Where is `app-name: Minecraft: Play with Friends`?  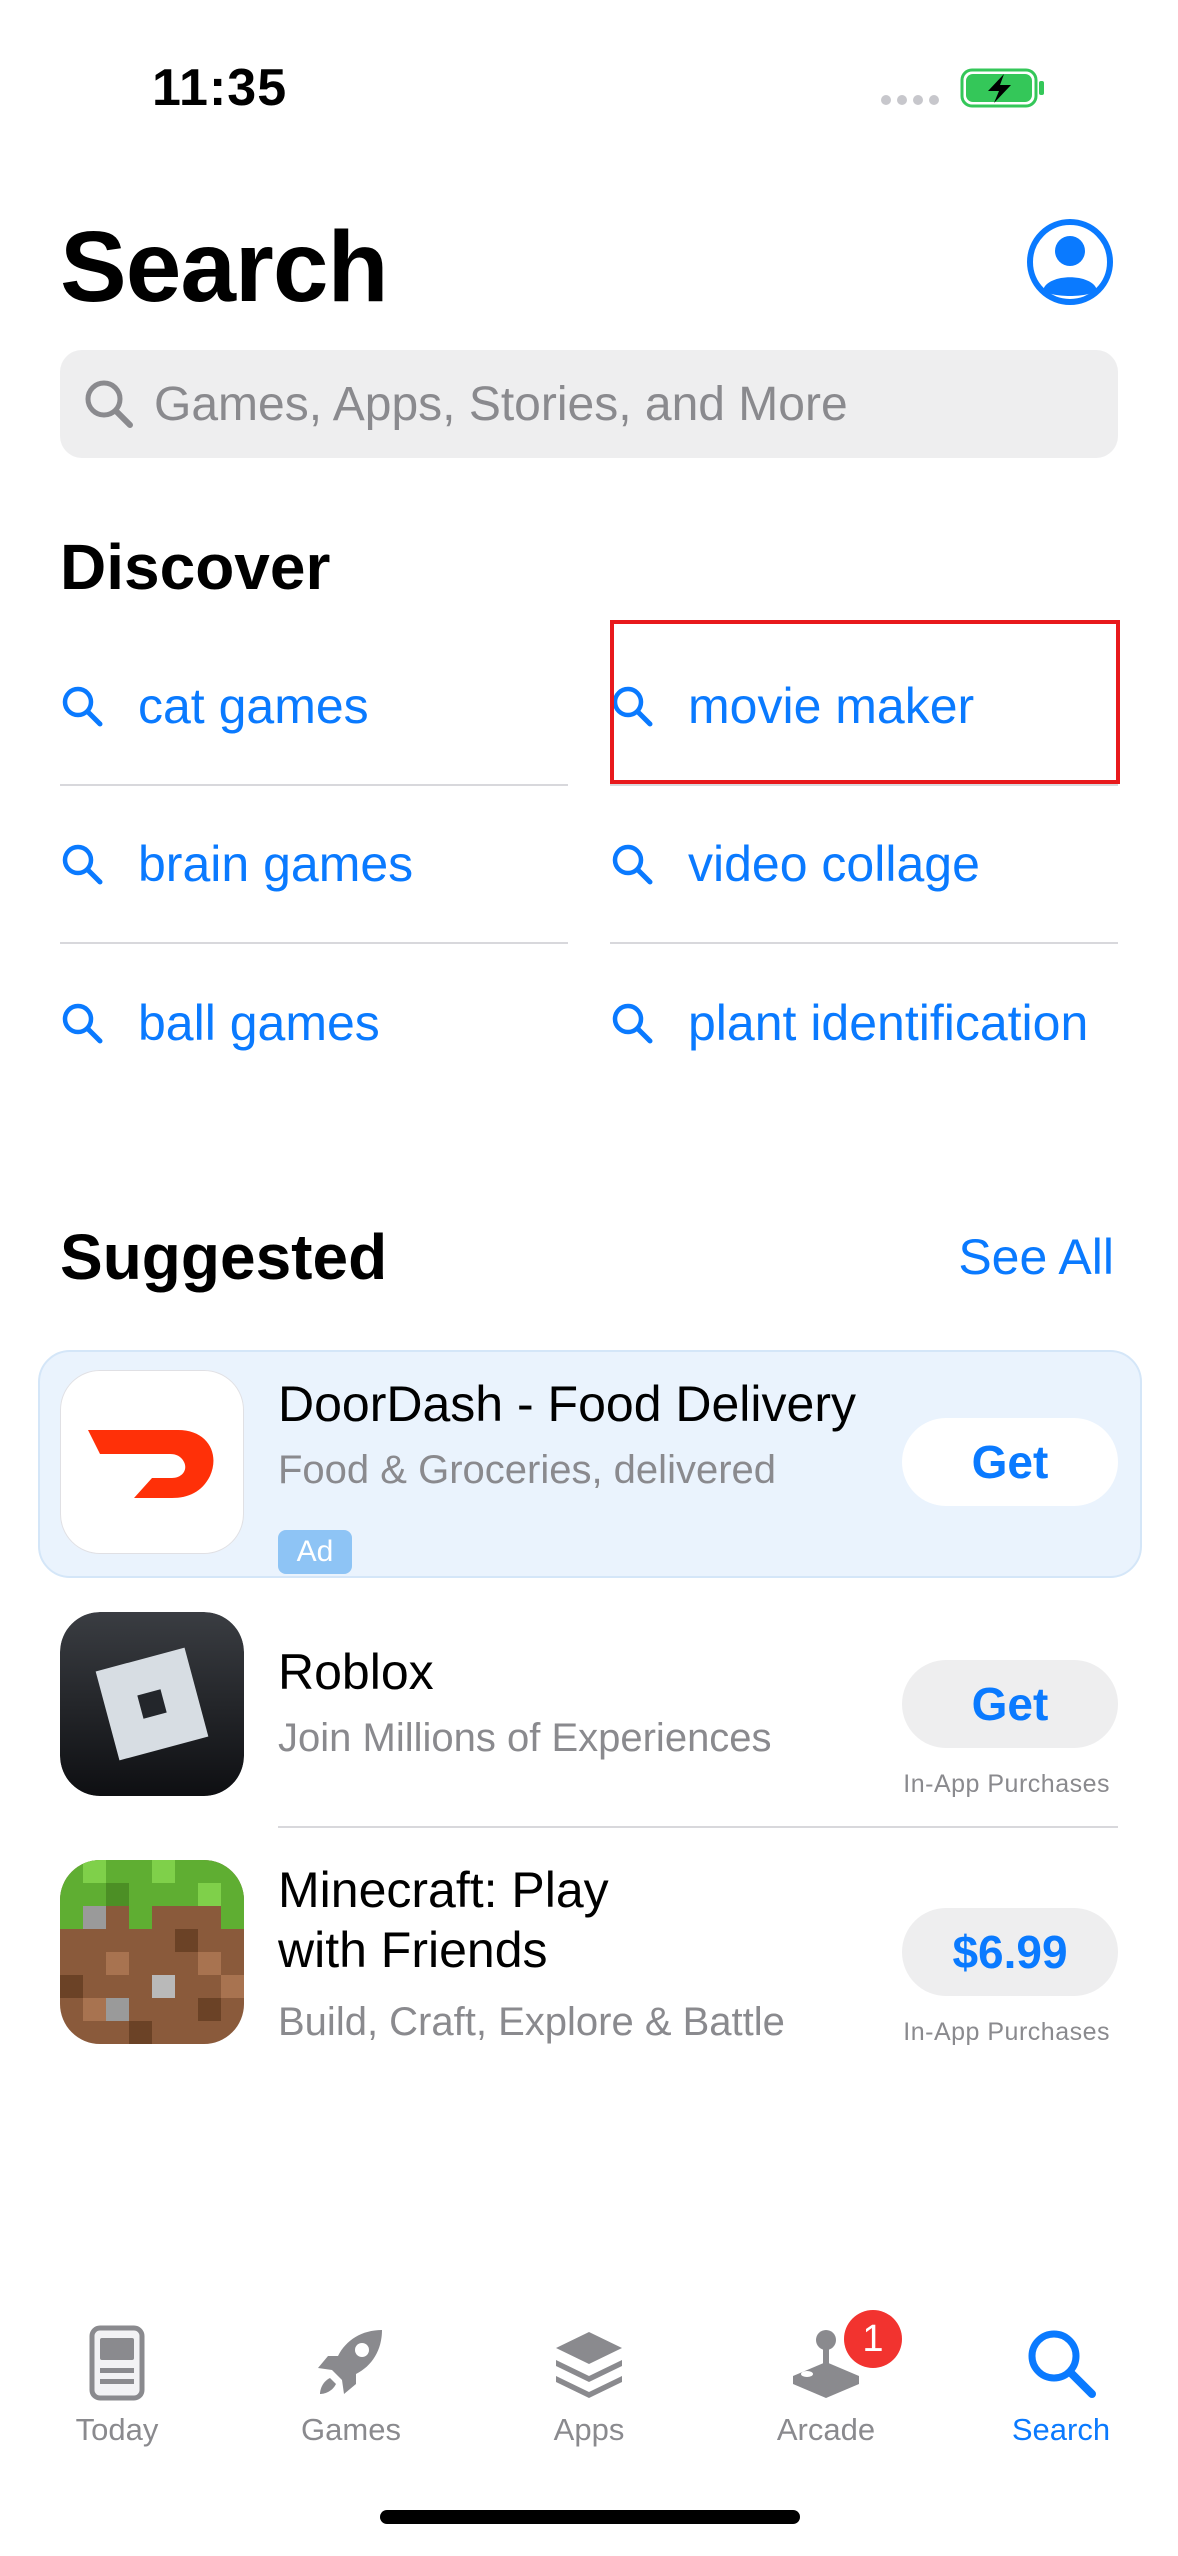 app-name: Minecraft: Play with Friends is located at coordinates (443, 1920).